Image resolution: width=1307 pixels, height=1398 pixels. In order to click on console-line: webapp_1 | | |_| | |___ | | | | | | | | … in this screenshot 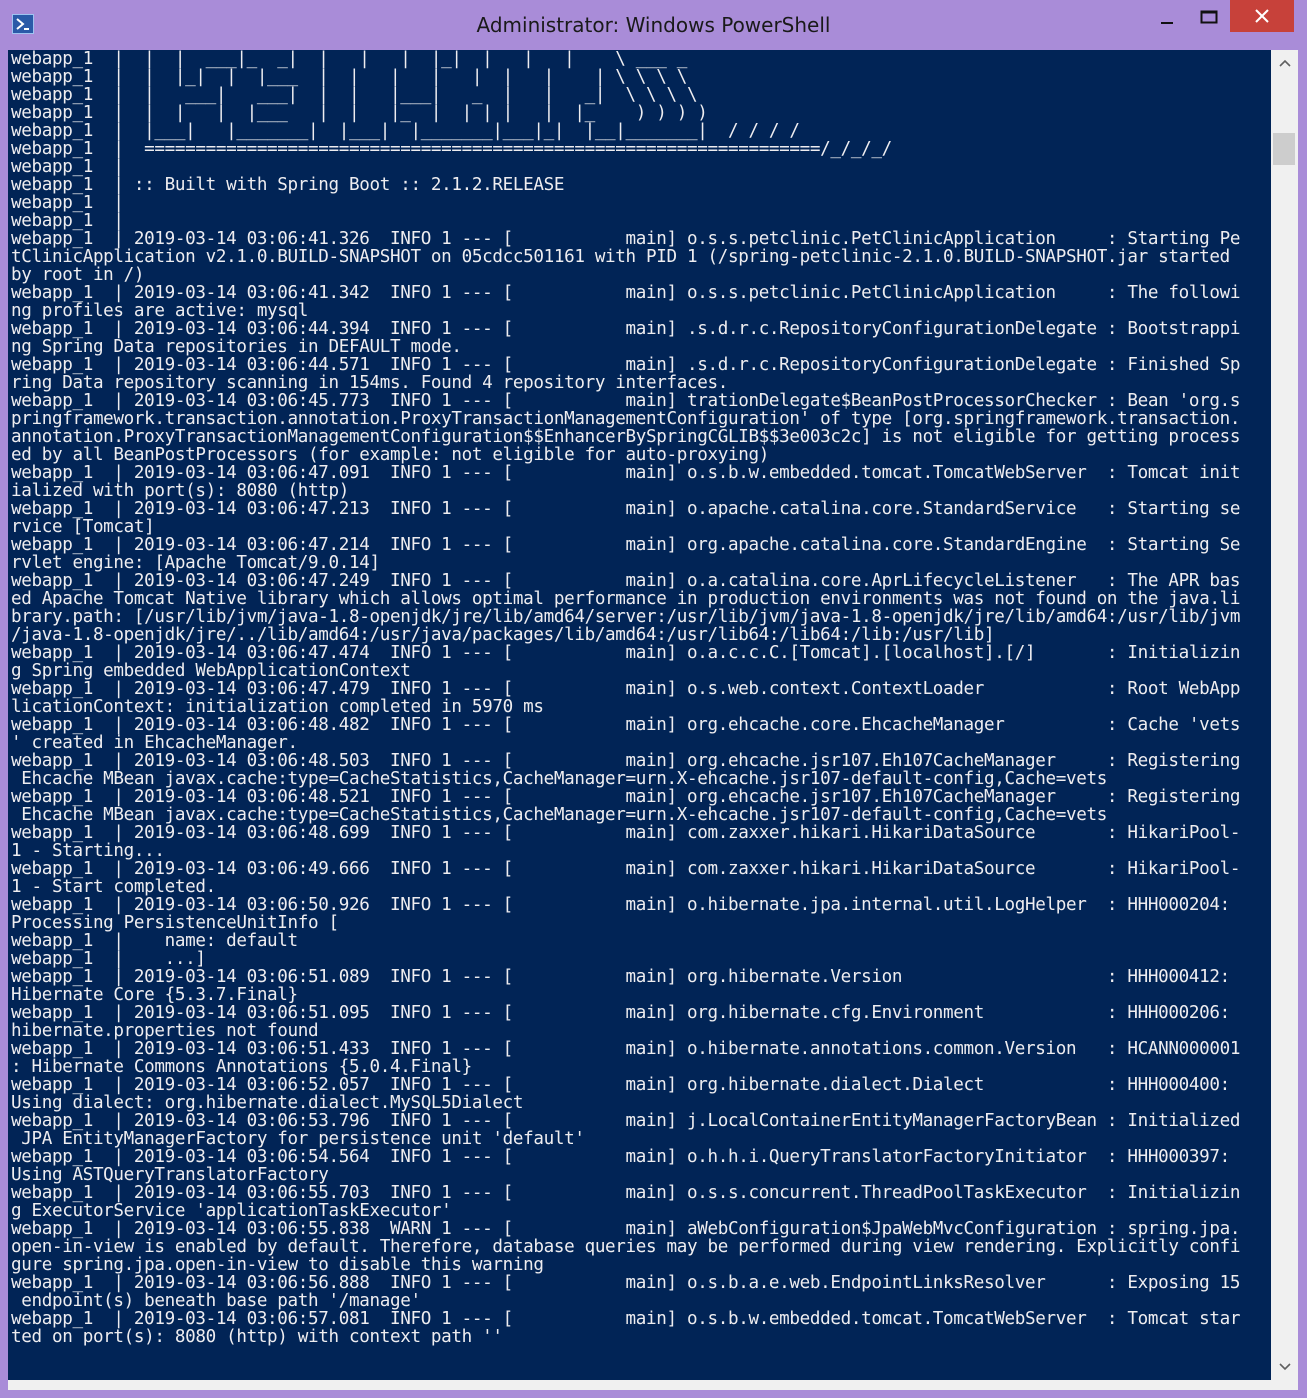, I will do `click(349, 77)`.